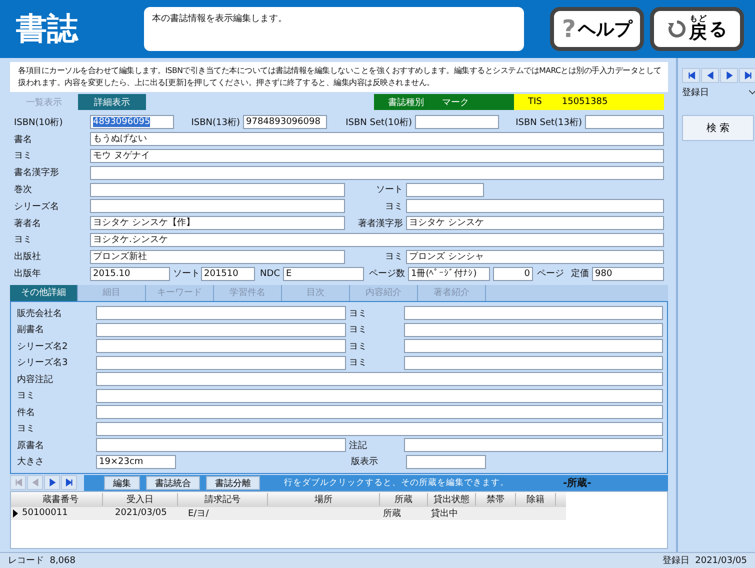  What do you see at coordinates (396, 482) in the screenshot?
I see `hint-text: 行をダブルクリックすると、その所蔵を編集できます。` at bounding box center [396, 482].